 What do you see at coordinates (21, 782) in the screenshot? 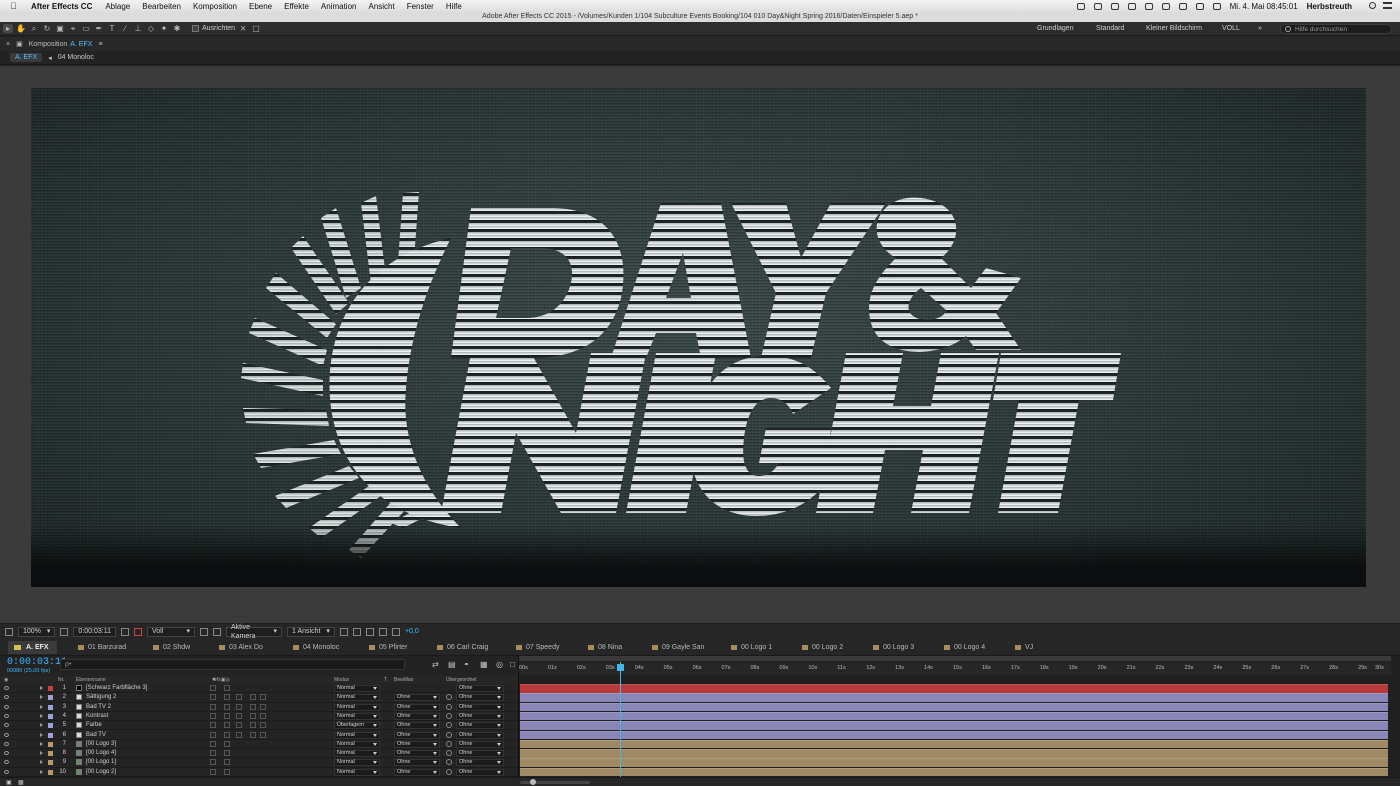
I see `toggle-modes-icon: ▦` at bounding box center [21, 782].